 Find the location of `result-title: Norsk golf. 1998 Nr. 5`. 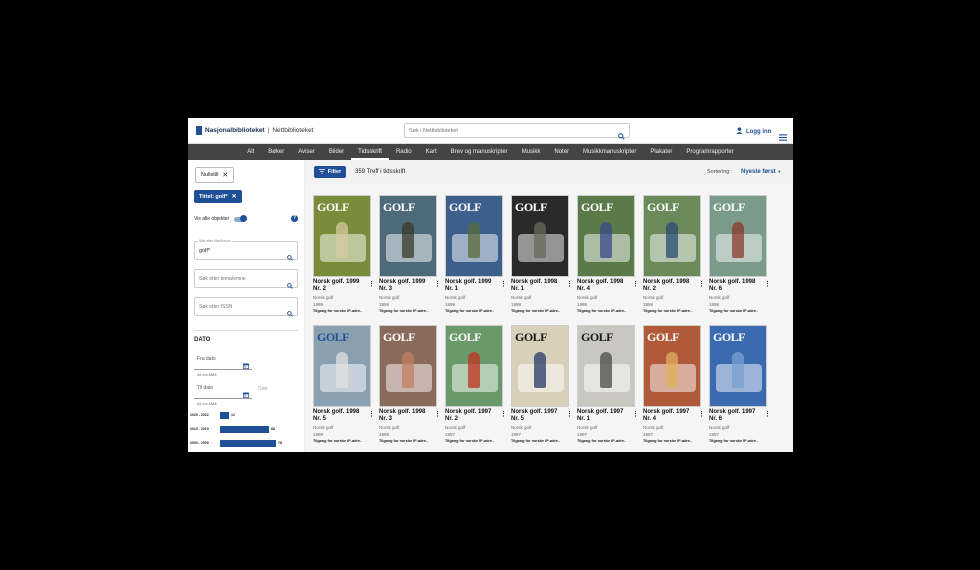

result-title: Norsk golf. 1998 Nr. 5 is located at coordinates (339, 416).